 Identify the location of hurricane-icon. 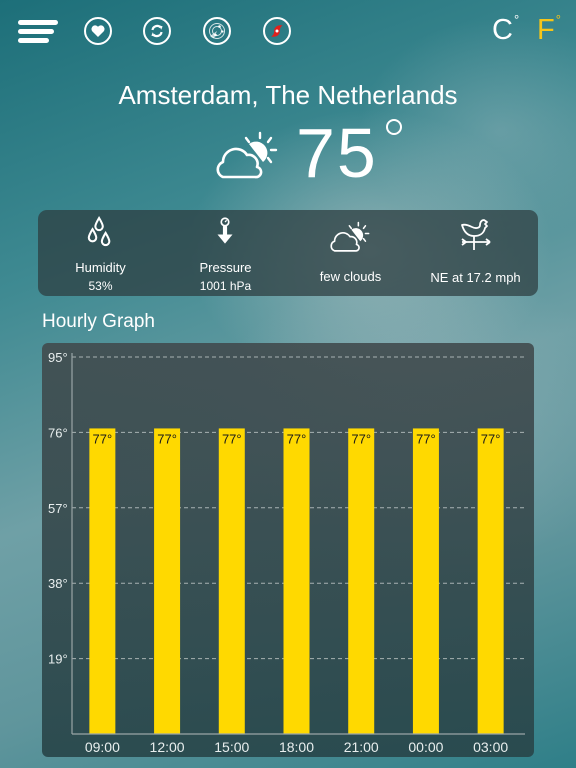
(277, 31).